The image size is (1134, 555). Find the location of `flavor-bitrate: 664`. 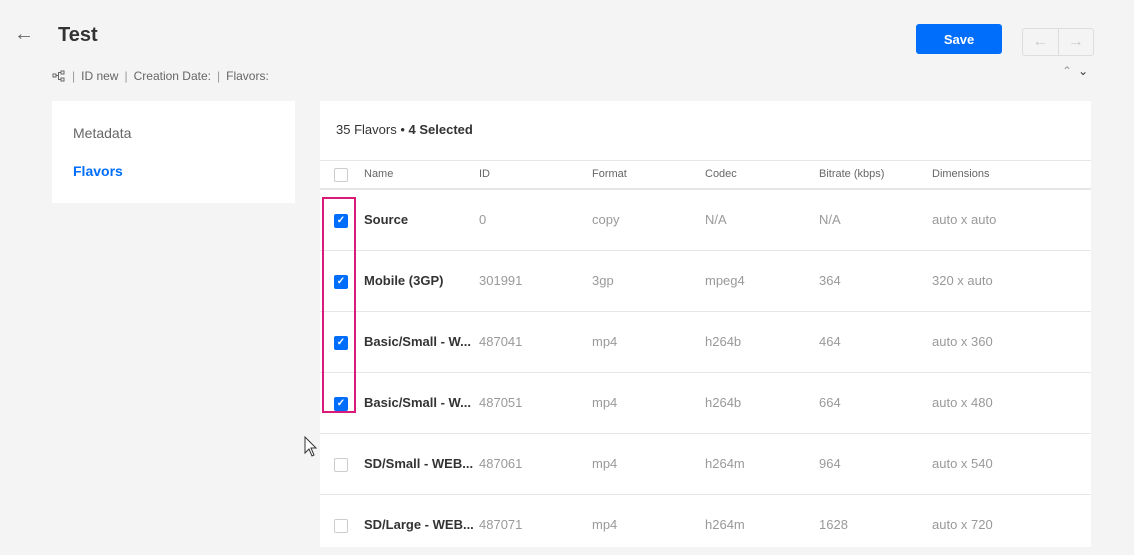

flavor-bitrate: 664 is located at coordinates (830, 402).